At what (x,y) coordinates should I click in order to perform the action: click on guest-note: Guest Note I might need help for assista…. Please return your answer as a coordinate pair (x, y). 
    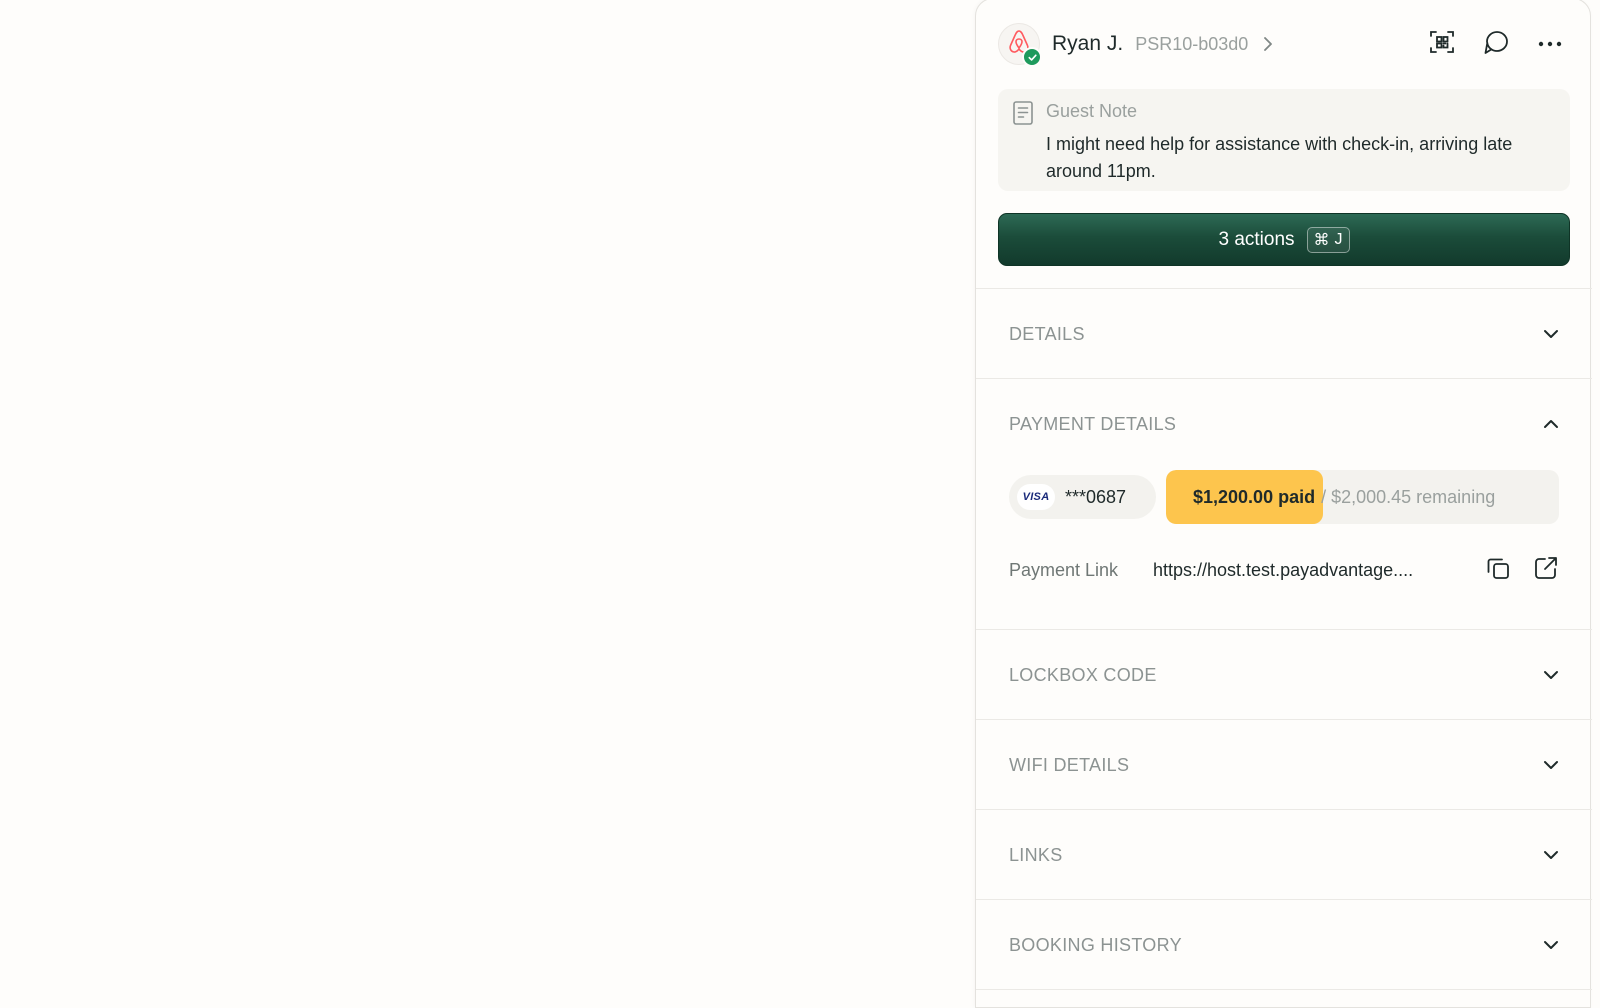
    Looking at the image, I should click on (1284, 140).